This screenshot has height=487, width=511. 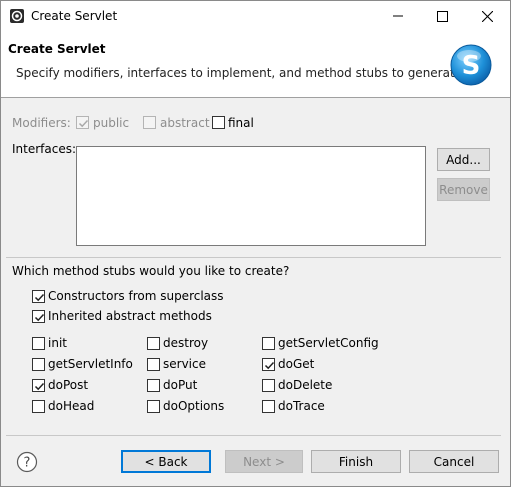 I want to click on banner-title: Create Servlet, so click(x=57, y=49).